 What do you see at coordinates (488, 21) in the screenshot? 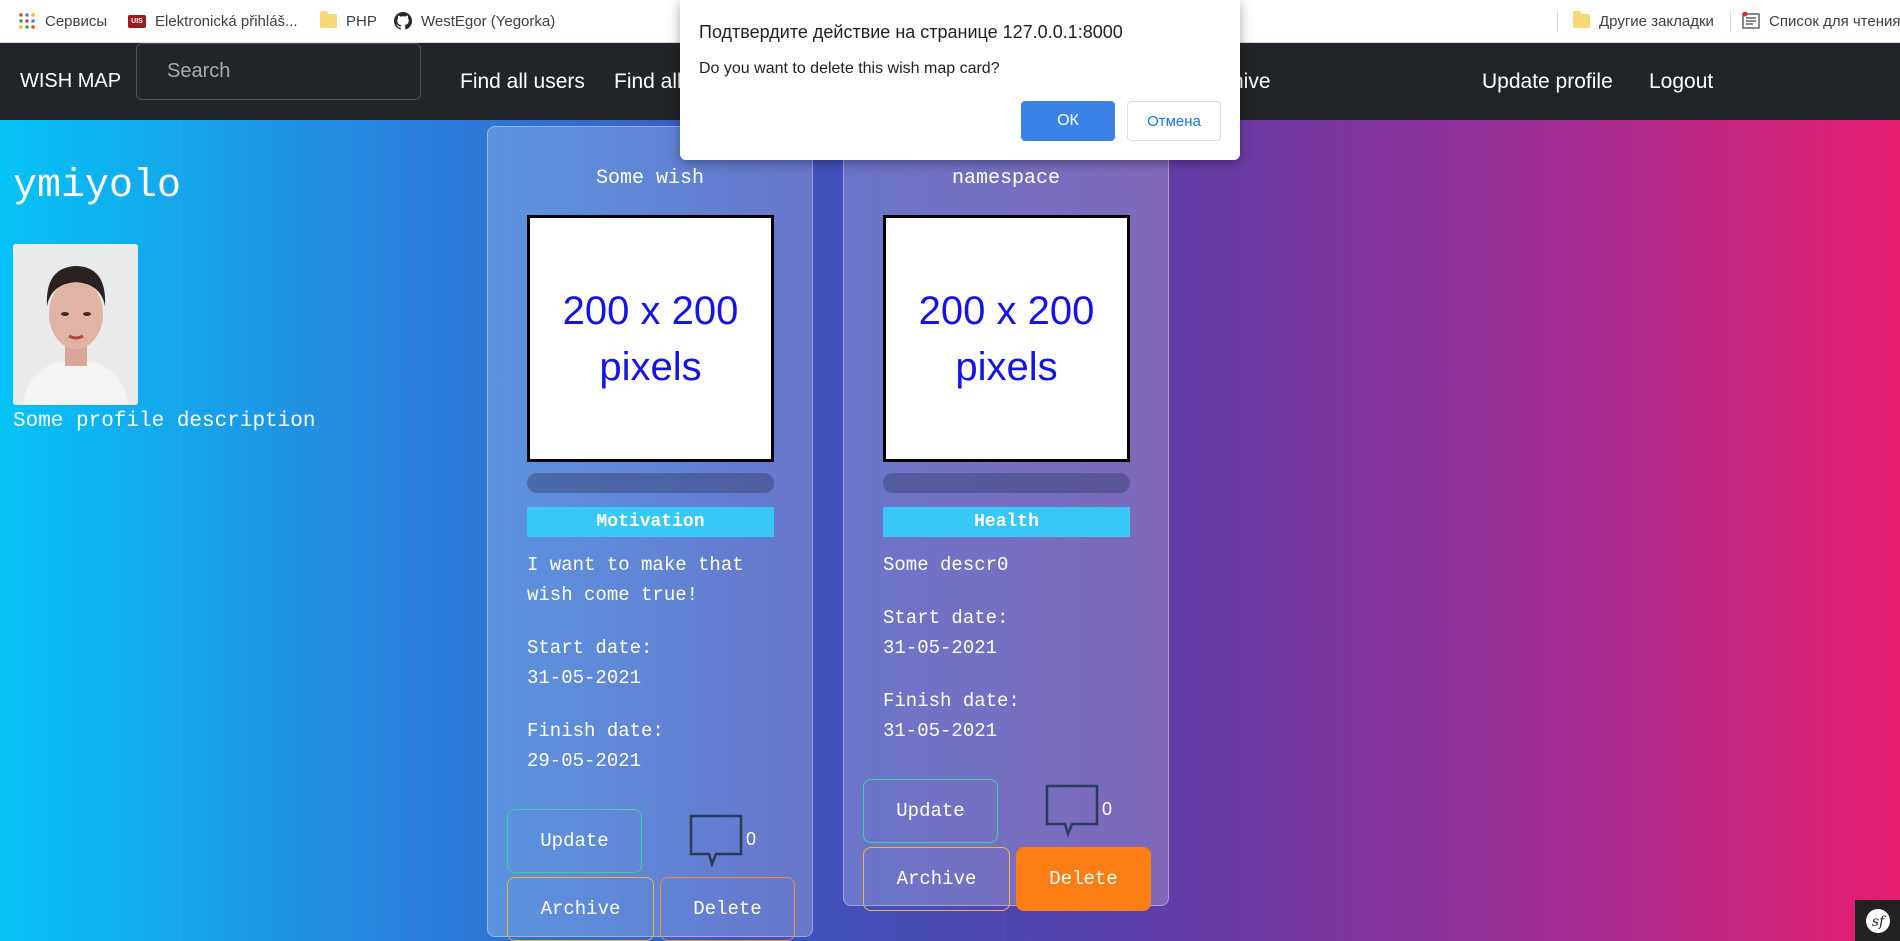
I see `bookmark-label: WestEgor (Yegorka)` at bounding box center [488, 21].